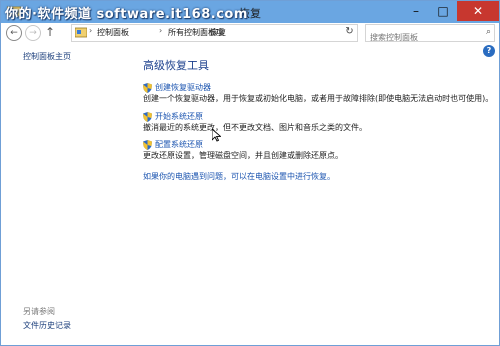 The height and width of the screenshot is (346, 500). What do you see at coordinates (179, 116) in the screenshot?
I see `open-system-restore-link: 开始系统还原` at bounding box center [179, 116].